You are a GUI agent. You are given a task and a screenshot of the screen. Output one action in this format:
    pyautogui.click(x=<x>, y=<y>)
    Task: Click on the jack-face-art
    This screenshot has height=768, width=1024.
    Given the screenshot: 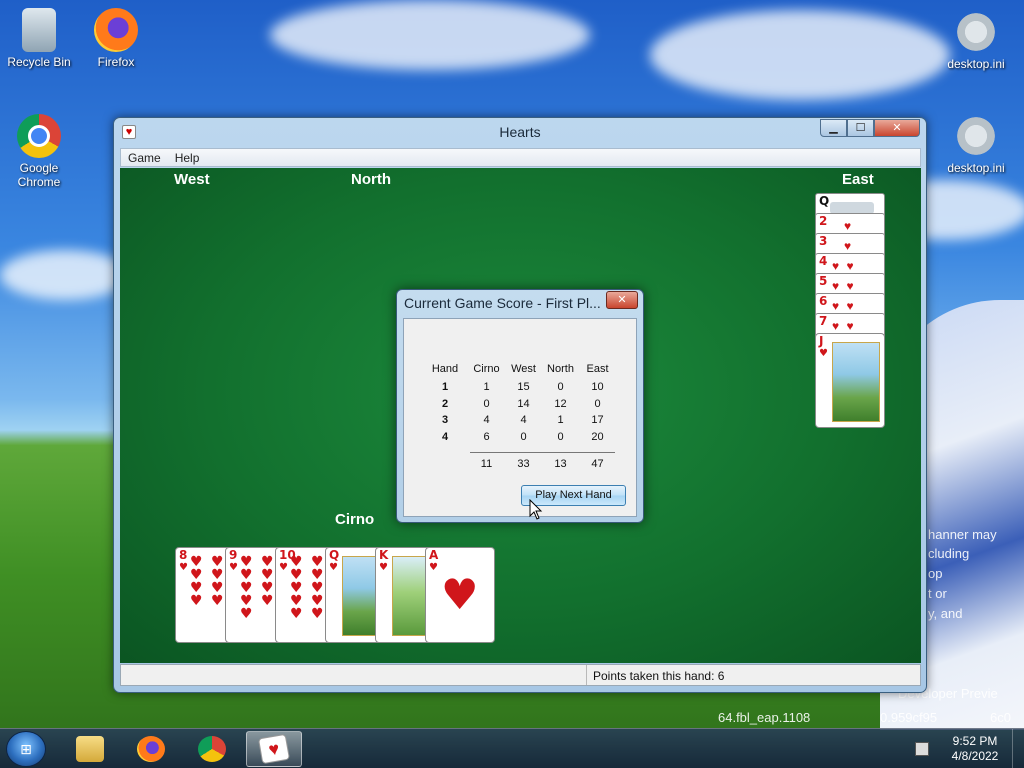 What is the action you would take?
    pyautogui.click(x=856, y=382)
    